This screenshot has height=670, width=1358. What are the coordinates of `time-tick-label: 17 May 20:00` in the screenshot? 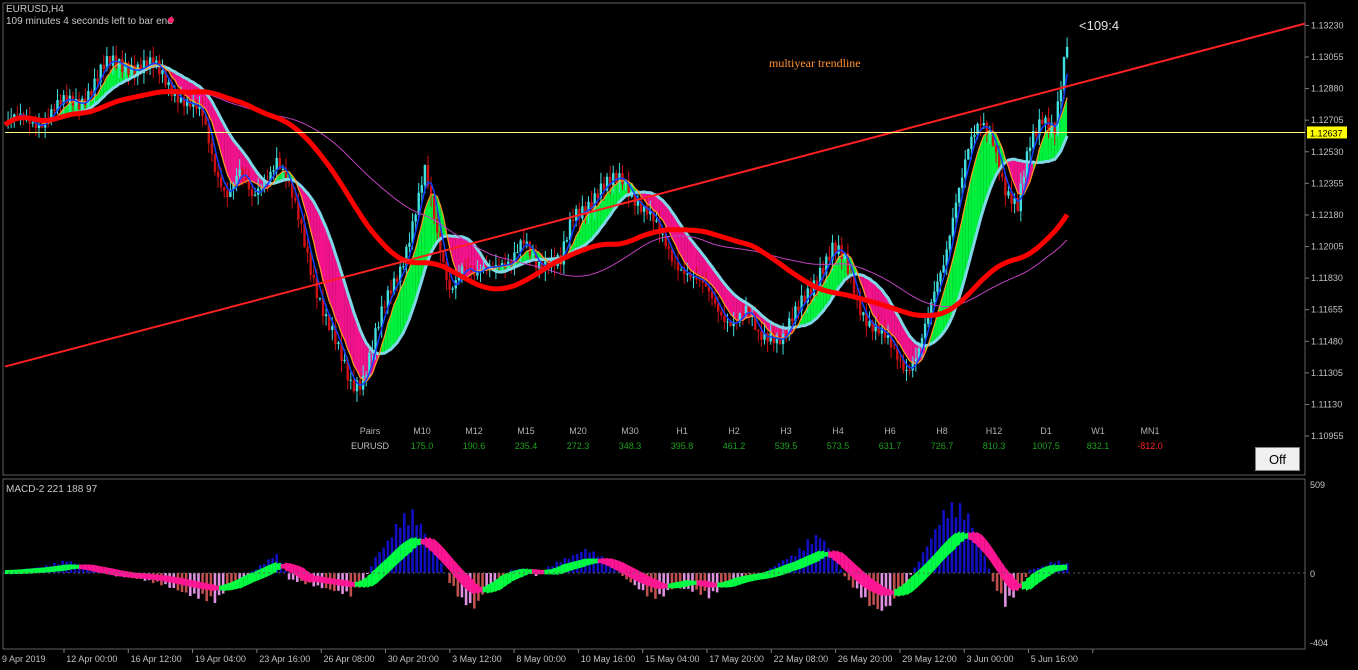 It's located at (736, 659).